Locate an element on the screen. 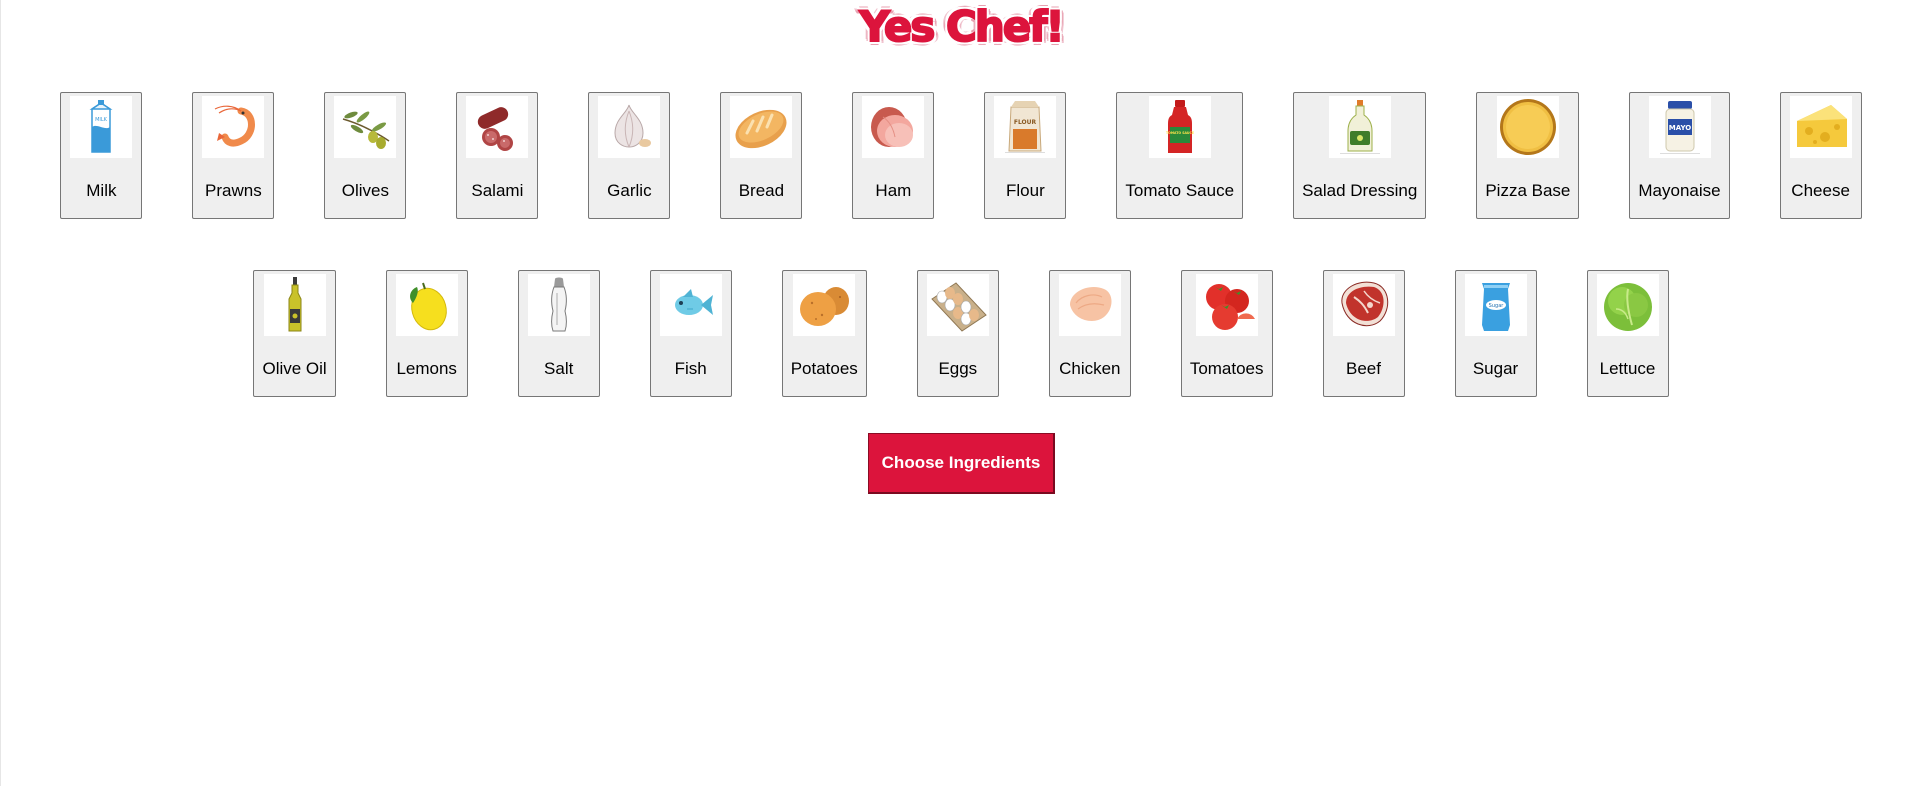 The image size is (1920, 786). ingredient-card-bread: Bread is located at coordinates (761, 155).